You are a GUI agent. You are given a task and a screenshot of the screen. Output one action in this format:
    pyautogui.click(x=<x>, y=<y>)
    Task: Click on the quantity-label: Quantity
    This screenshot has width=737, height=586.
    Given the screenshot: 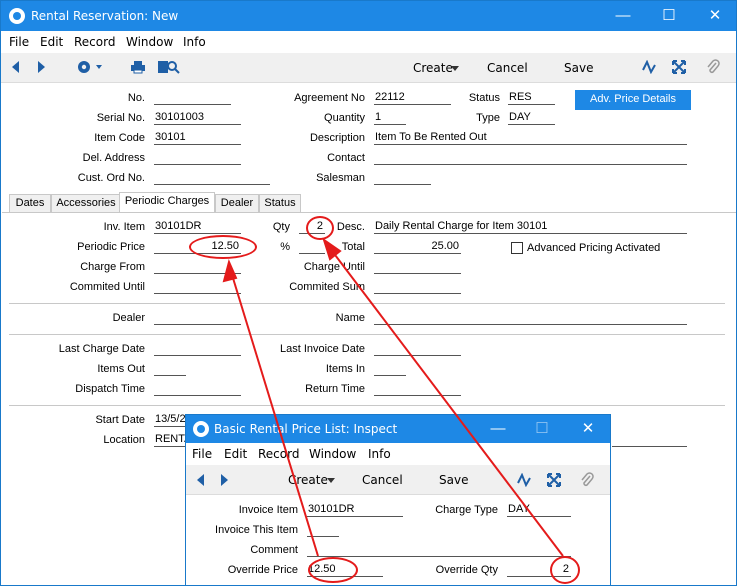 What is the action you would take?
    pyautogui.click(x=344, y=118)
    